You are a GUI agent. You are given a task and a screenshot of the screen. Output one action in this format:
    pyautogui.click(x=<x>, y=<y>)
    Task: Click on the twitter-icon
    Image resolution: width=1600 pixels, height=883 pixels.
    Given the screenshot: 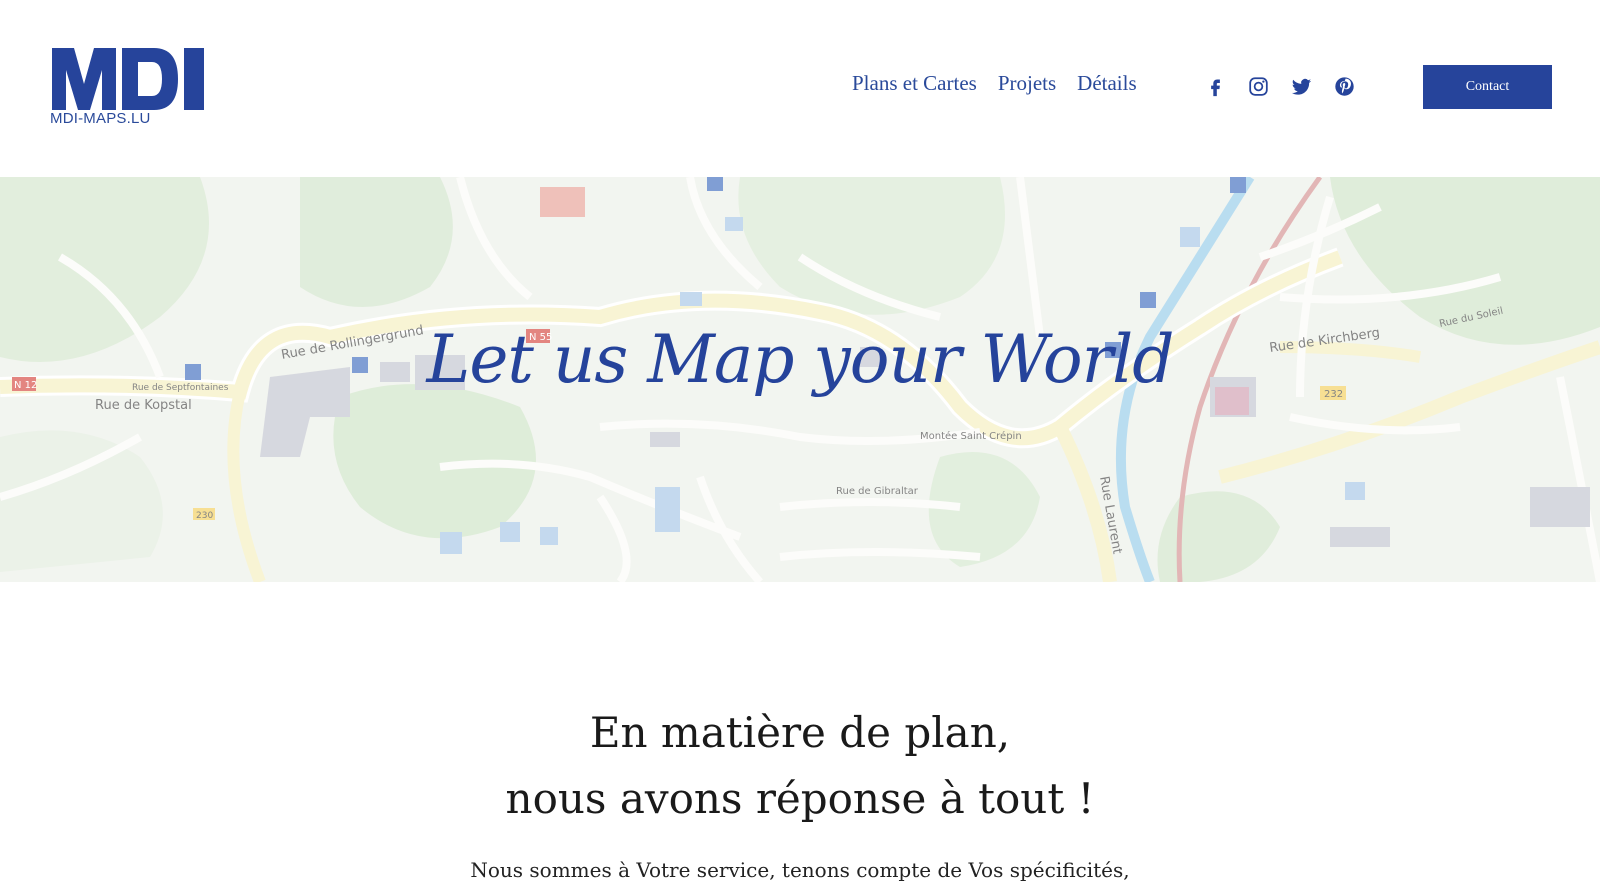 What is the action you would take?
    pyautogui.click(x=1301, y=86)
    